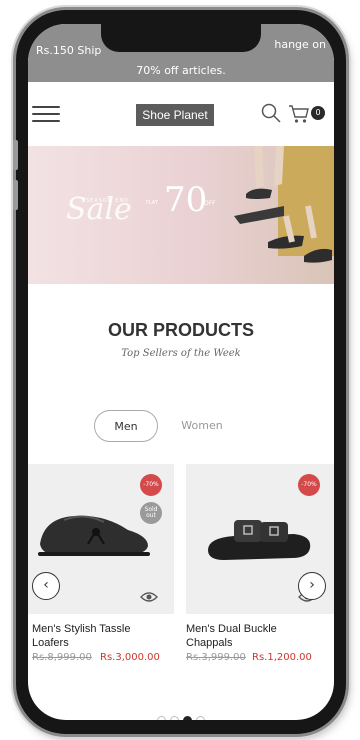 The width and height of the screenshot is (360, 740). Describe the element at coordinates (202, 426) in the screenshot. I see `tab-women: Women` at that location.